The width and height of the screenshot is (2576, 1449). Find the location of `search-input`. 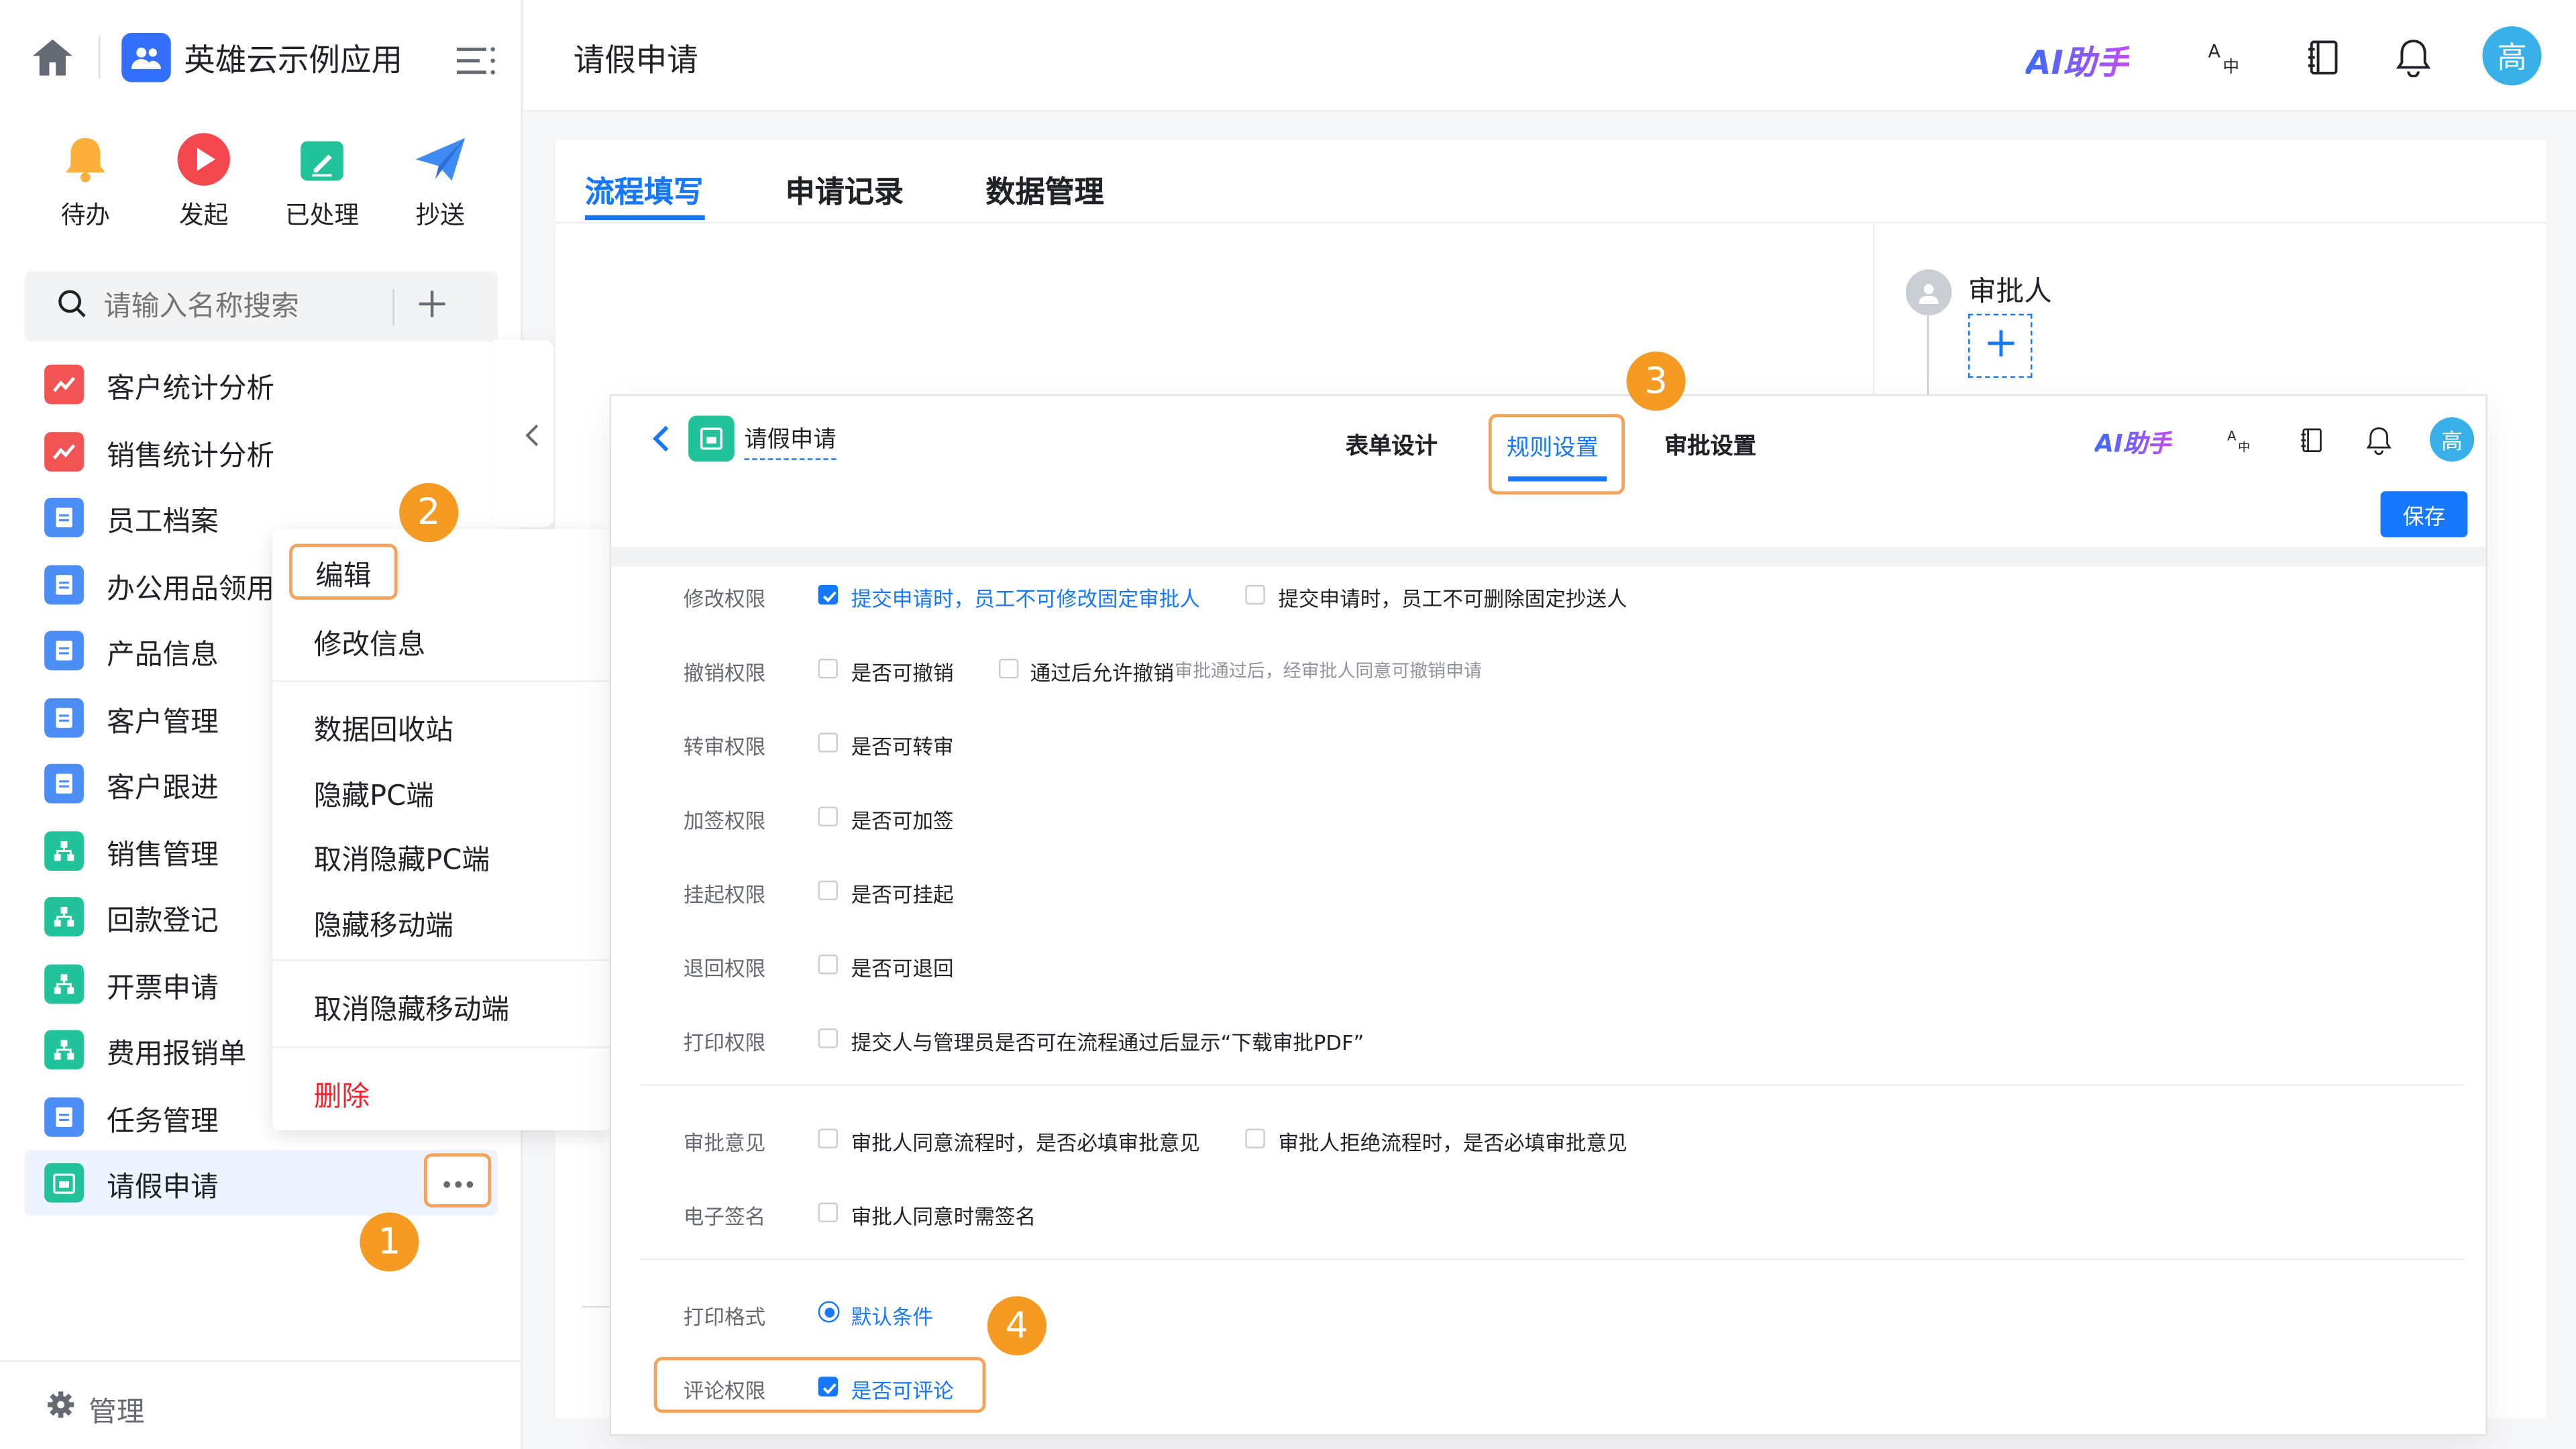

search-input is located at coordinates (243, 306).